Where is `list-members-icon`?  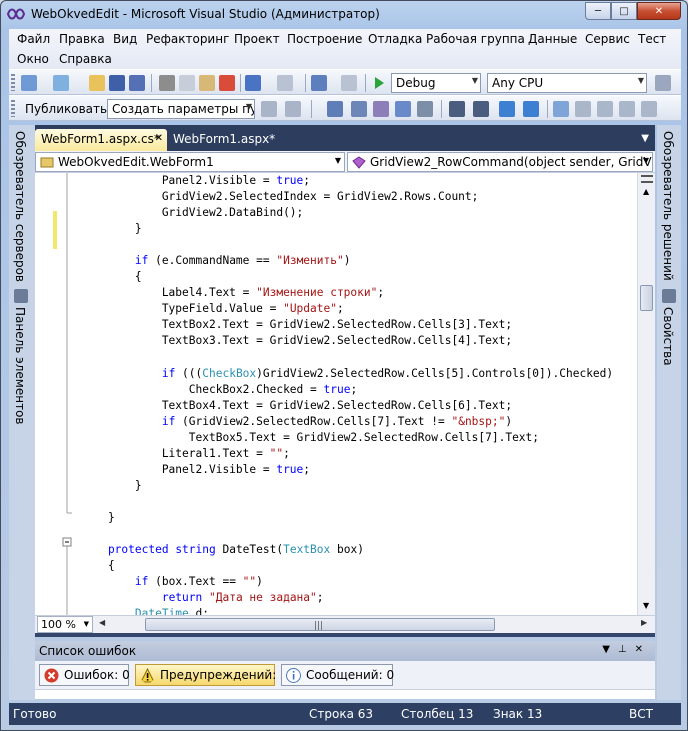
list-members-icon is located at coordinates (335, 109).